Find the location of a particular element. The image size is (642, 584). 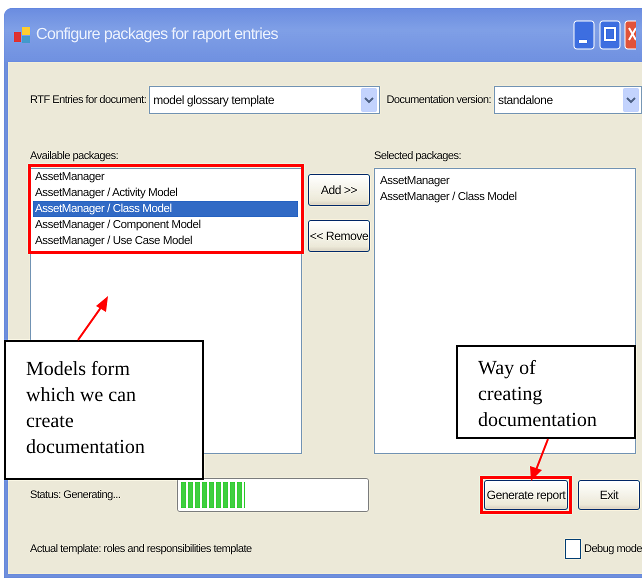

checkbox-label: Debug mode is located at coordinates (613, 549).